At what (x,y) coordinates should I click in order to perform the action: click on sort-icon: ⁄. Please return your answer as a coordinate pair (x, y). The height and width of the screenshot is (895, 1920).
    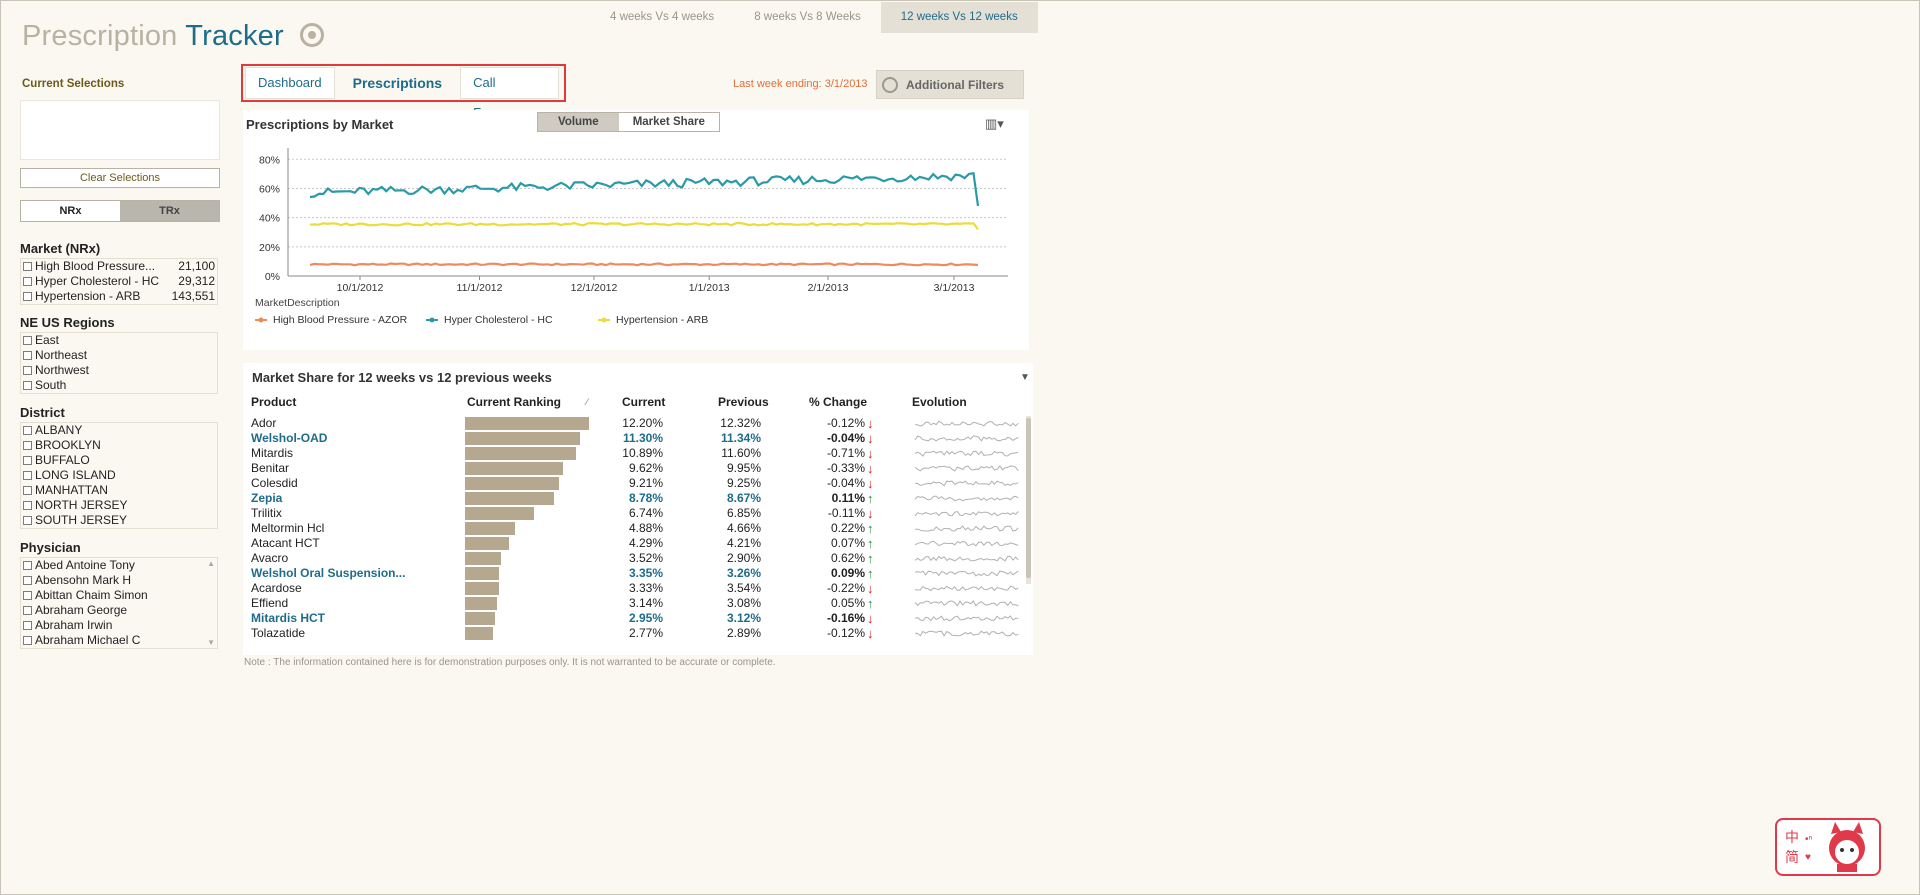
    Looking at the image, I should click on (587, 402).